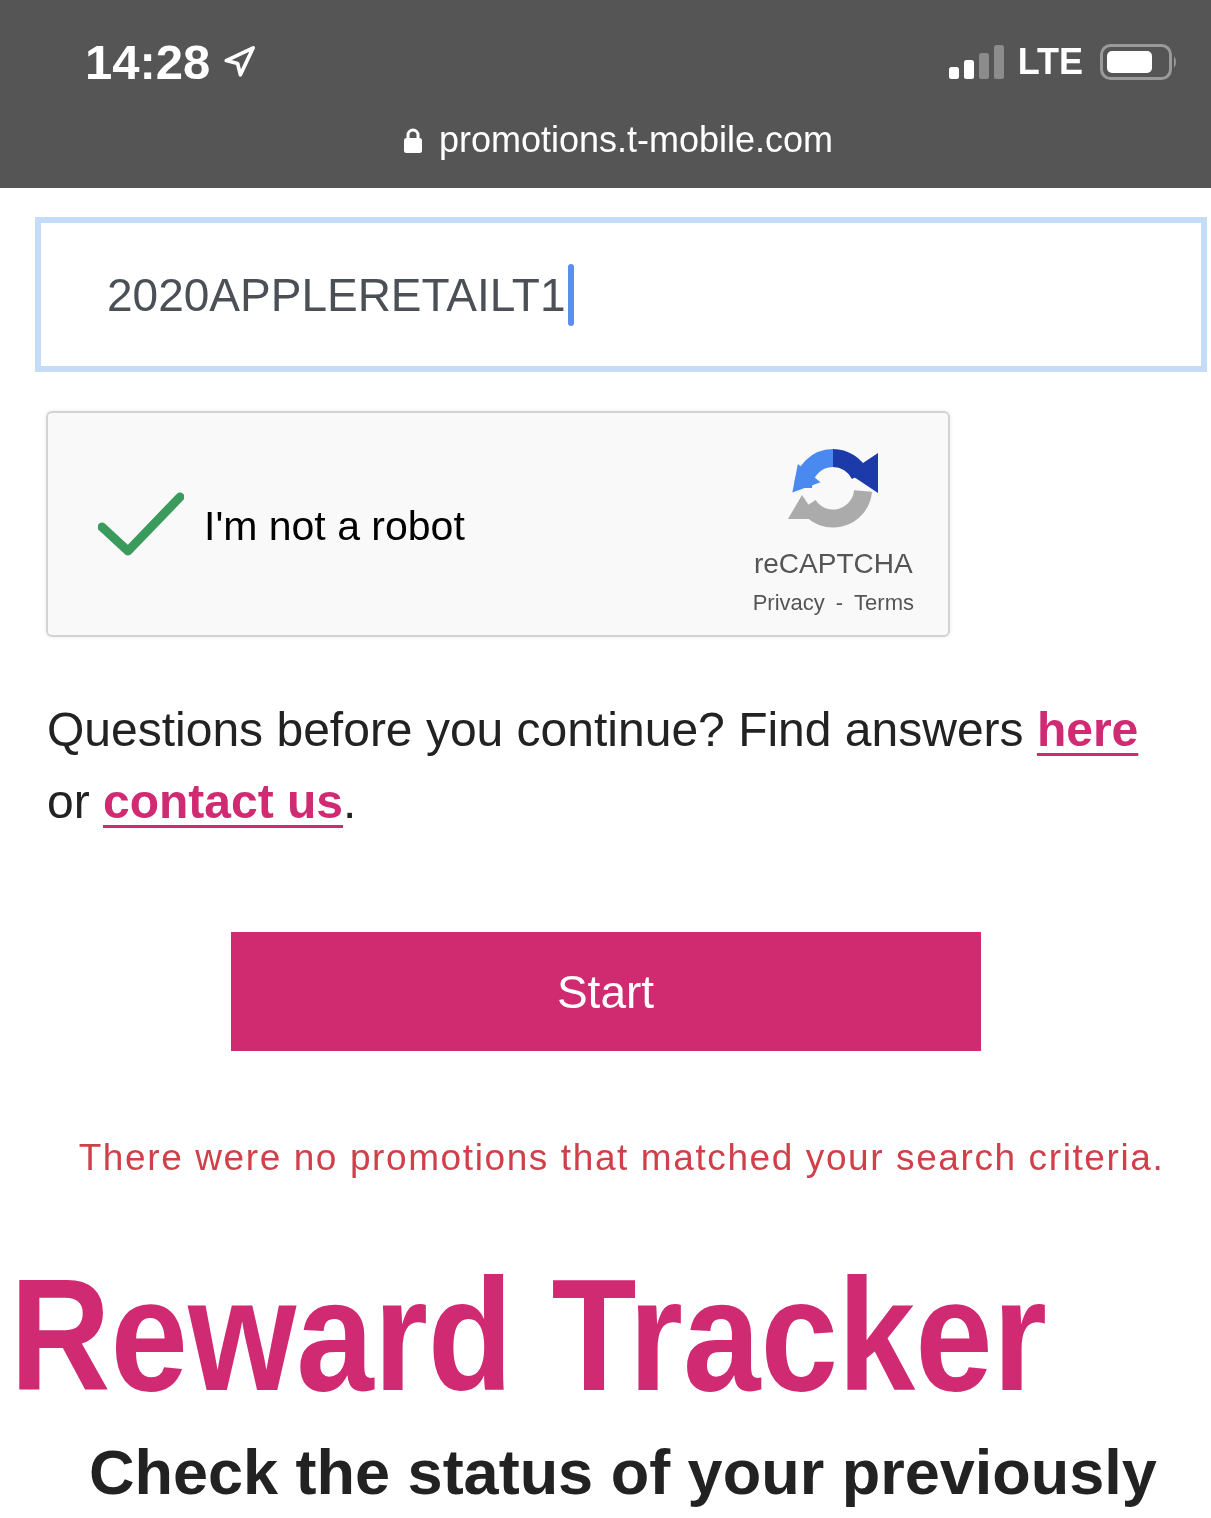 The height and width of the screenshot is (1518, 1211). I want to click on text-link: contact us, so click(223, 801).